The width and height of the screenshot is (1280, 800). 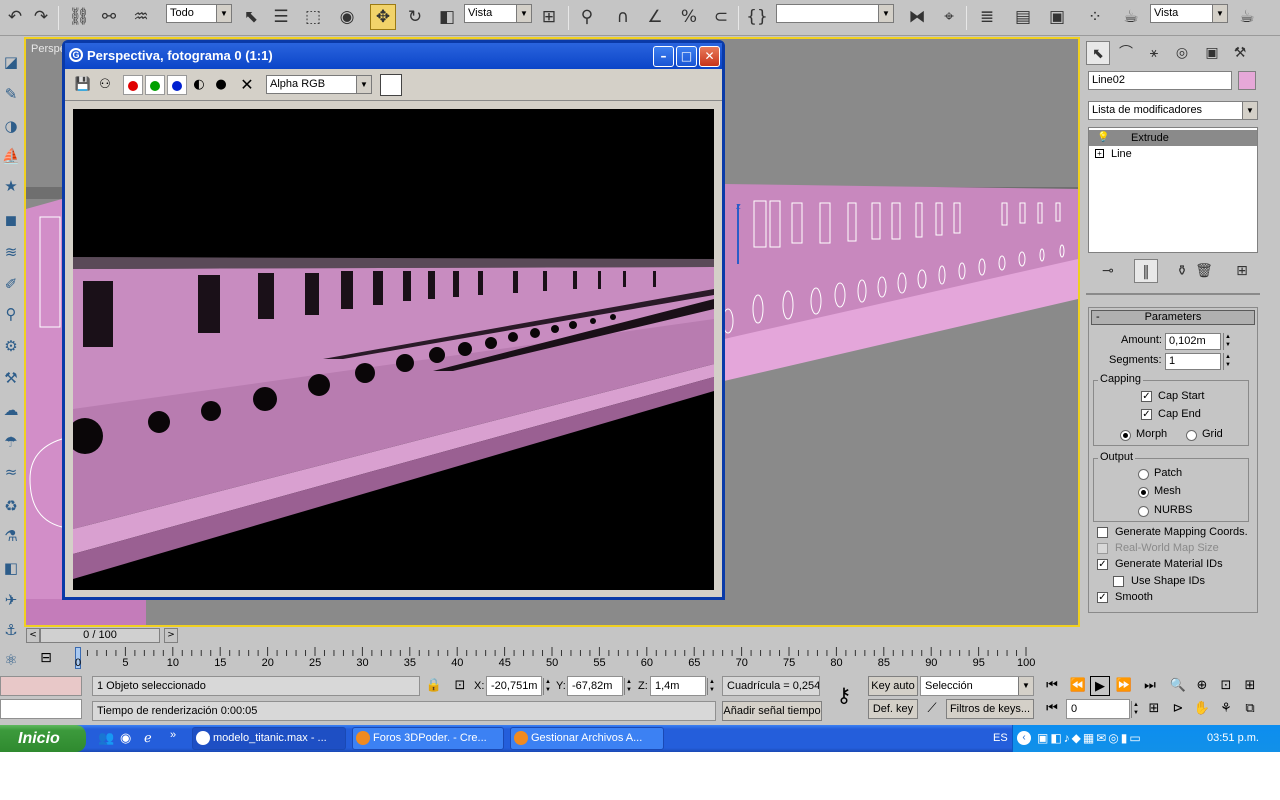 What do you see at coordinates (1182, 271) in the screenshot?
I see `make-unique-icon: ⚱` at bounding box center [1182, 271].